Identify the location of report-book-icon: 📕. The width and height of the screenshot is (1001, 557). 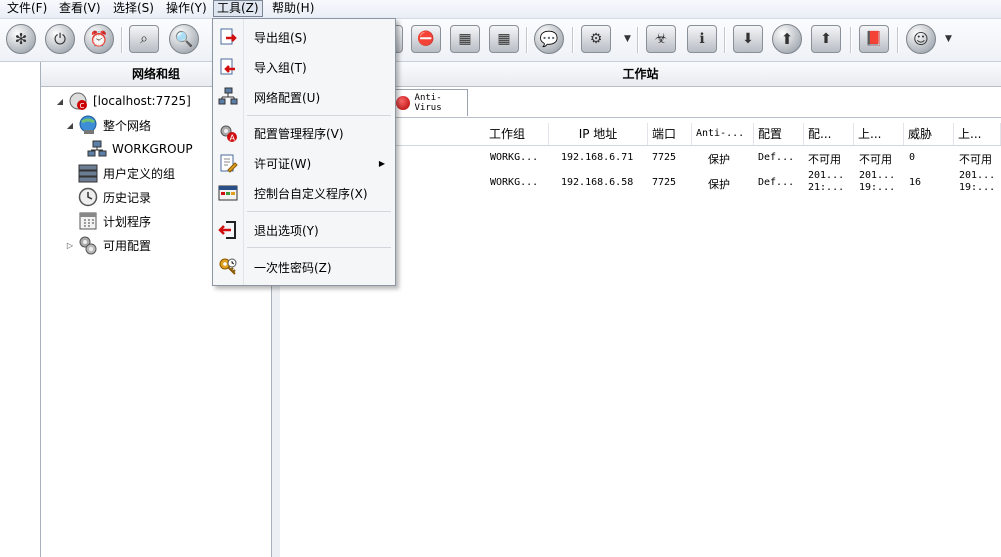
(874, 39).